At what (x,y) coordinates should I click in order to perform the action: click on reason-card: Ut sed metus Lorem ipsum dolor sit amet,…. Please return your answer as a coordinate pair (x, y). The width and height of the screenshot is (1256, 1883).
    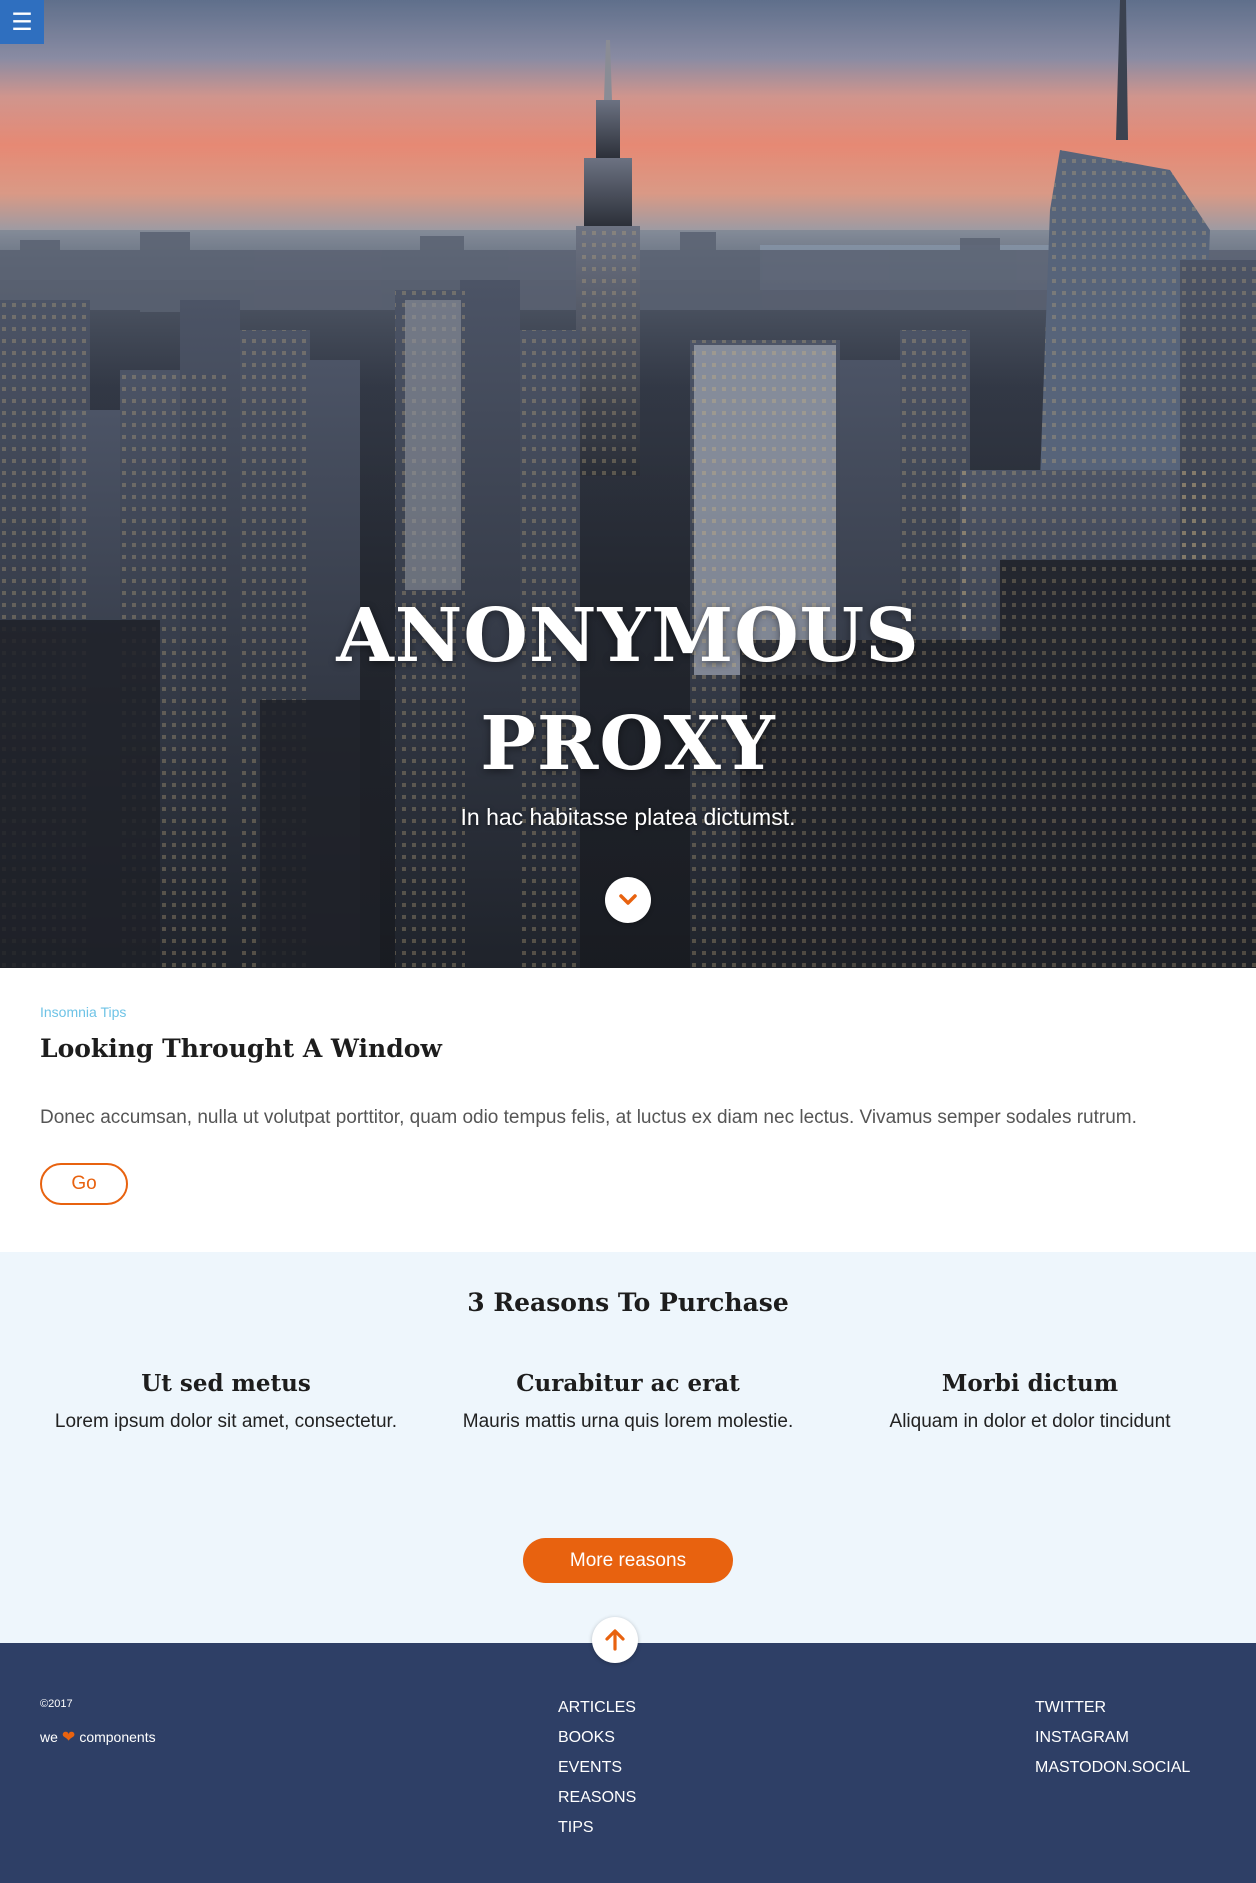
    Looking at the image, I should click on (226, 1401).